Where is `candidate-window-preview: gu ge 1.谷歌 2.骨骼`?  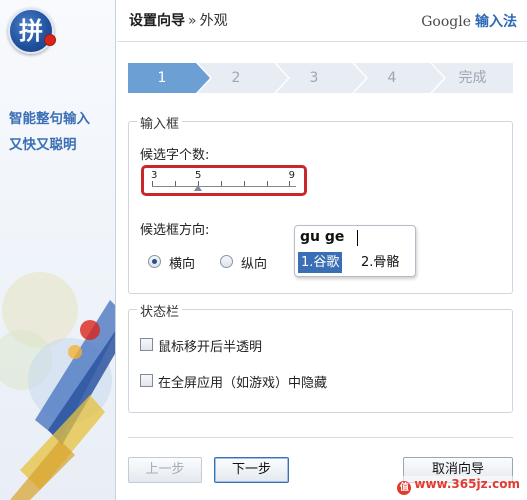
candidate-window-preview: gu ge 1.谷歌 2.骨骼 is located at coordinates (355, 251).